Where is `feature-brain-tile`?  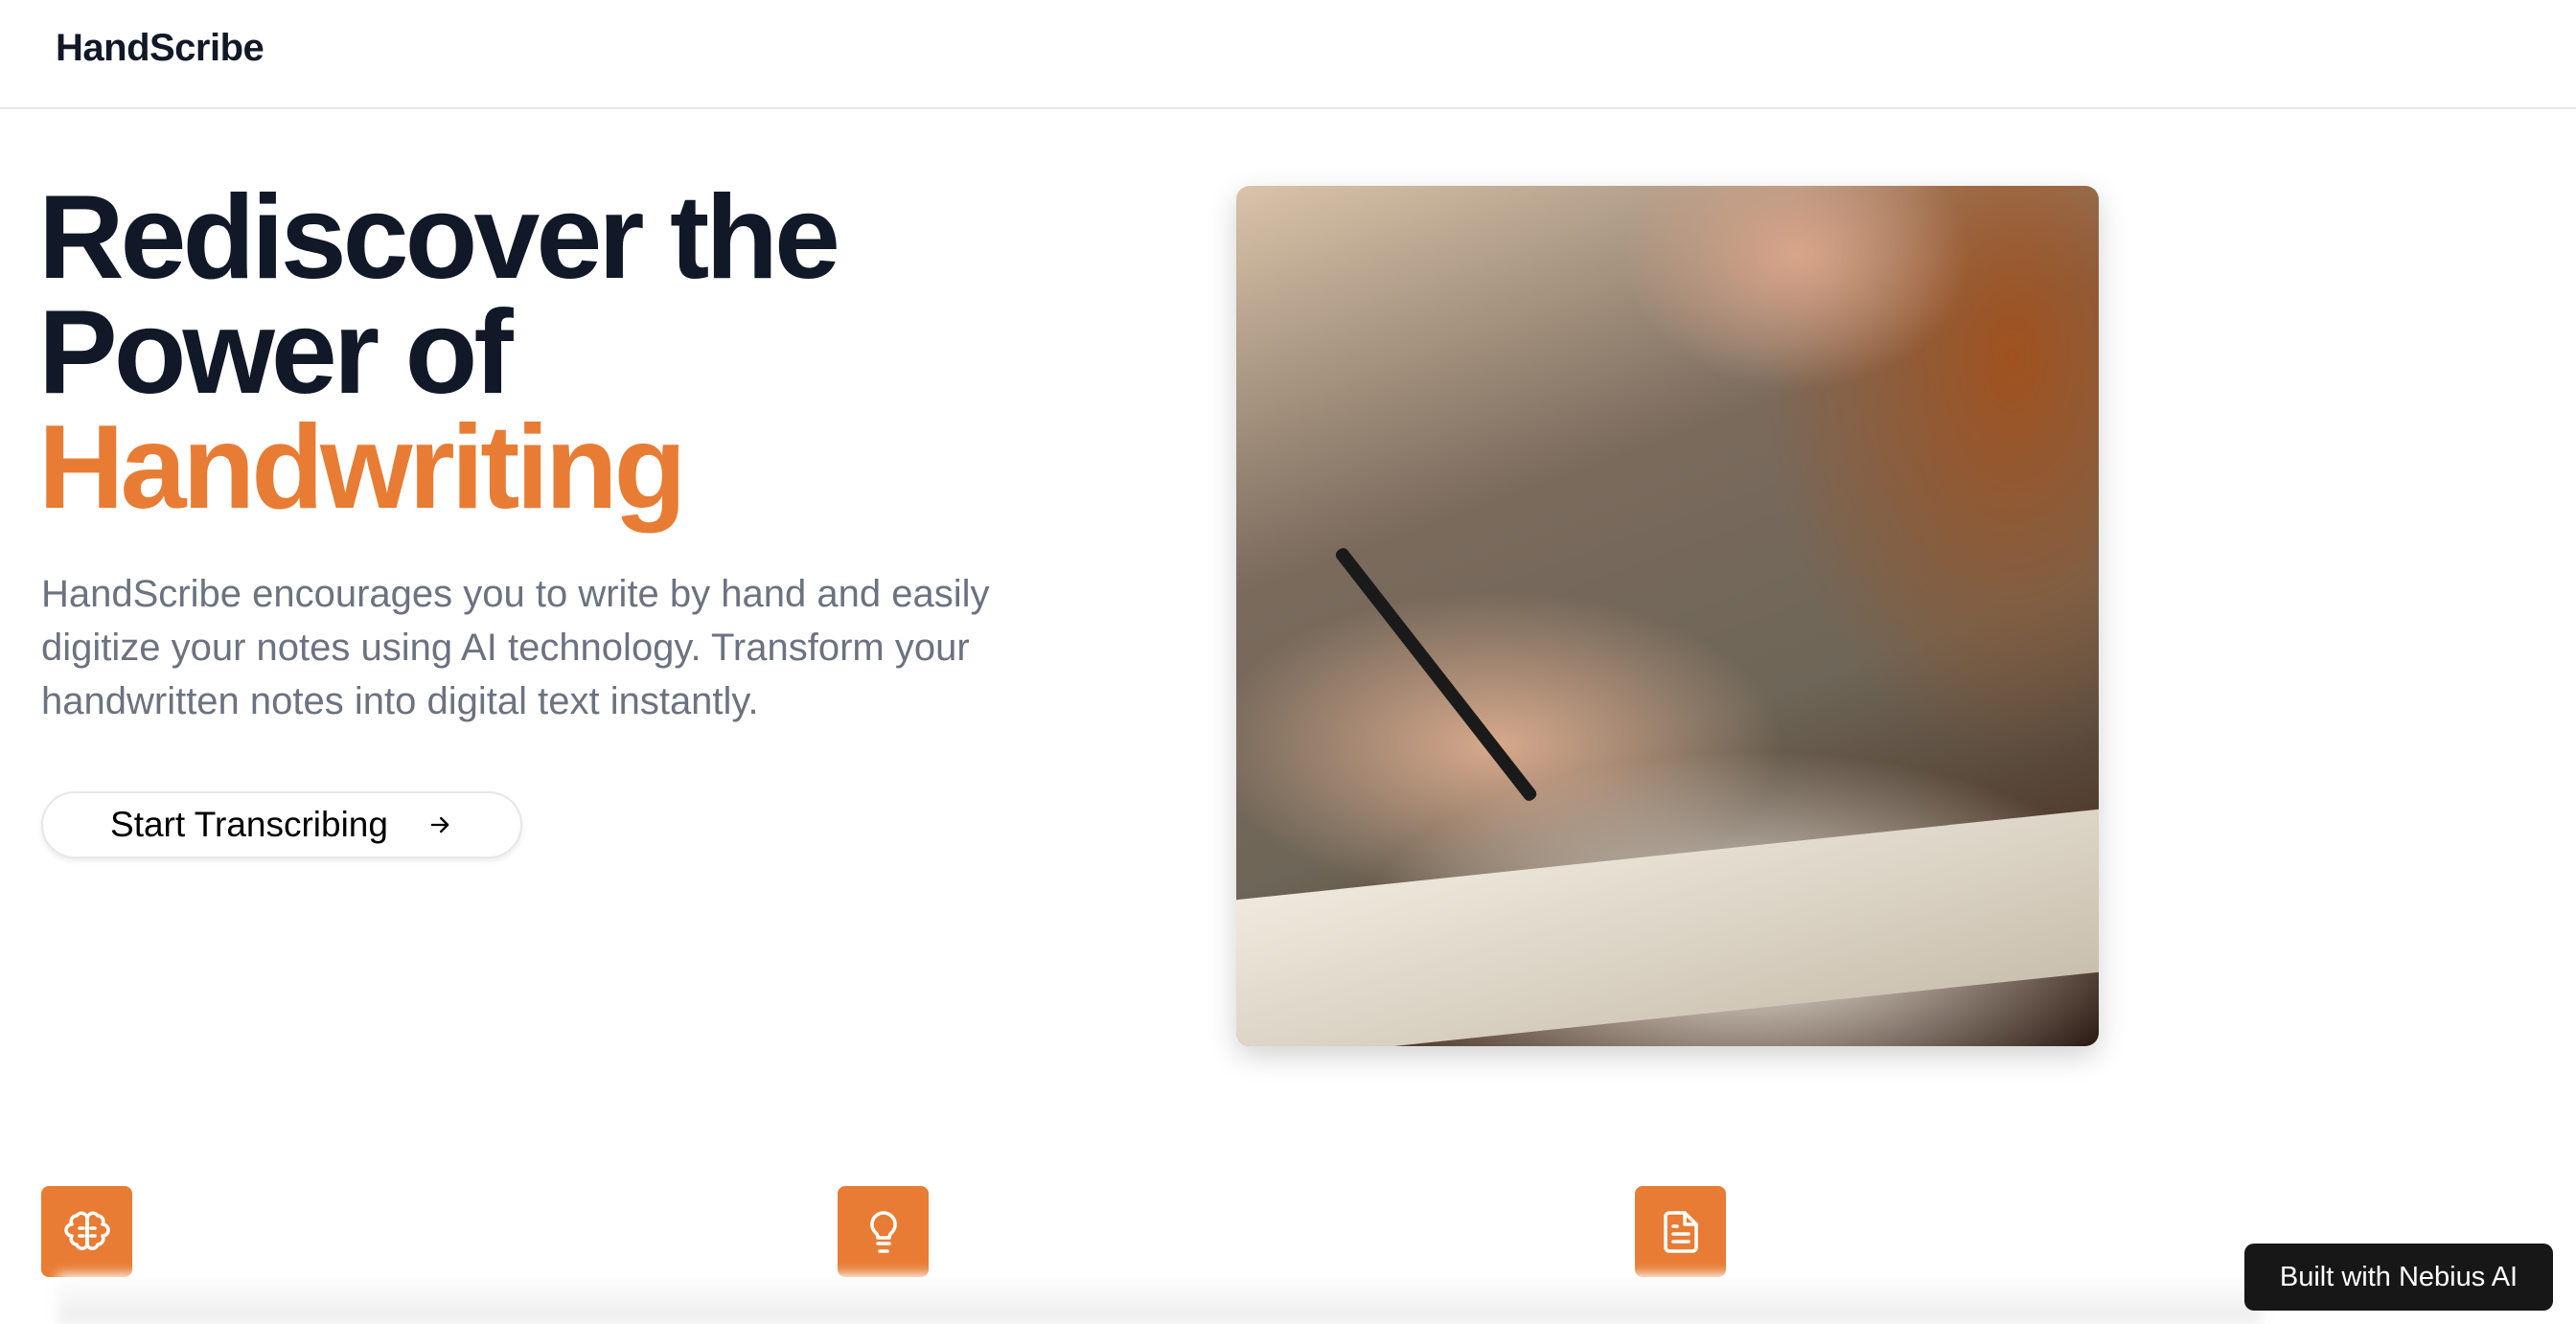 feature-brain-tile is located at coordinates (86, 1231).